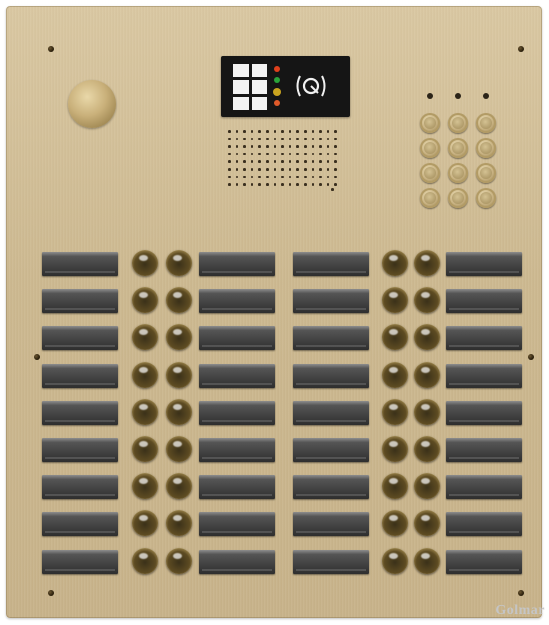 Image resolution: width=549 pixels, height=625 pixels. Describe the element at coordinates (51, 593) in the screenshot. I see `screw-bottom-left` at that location.